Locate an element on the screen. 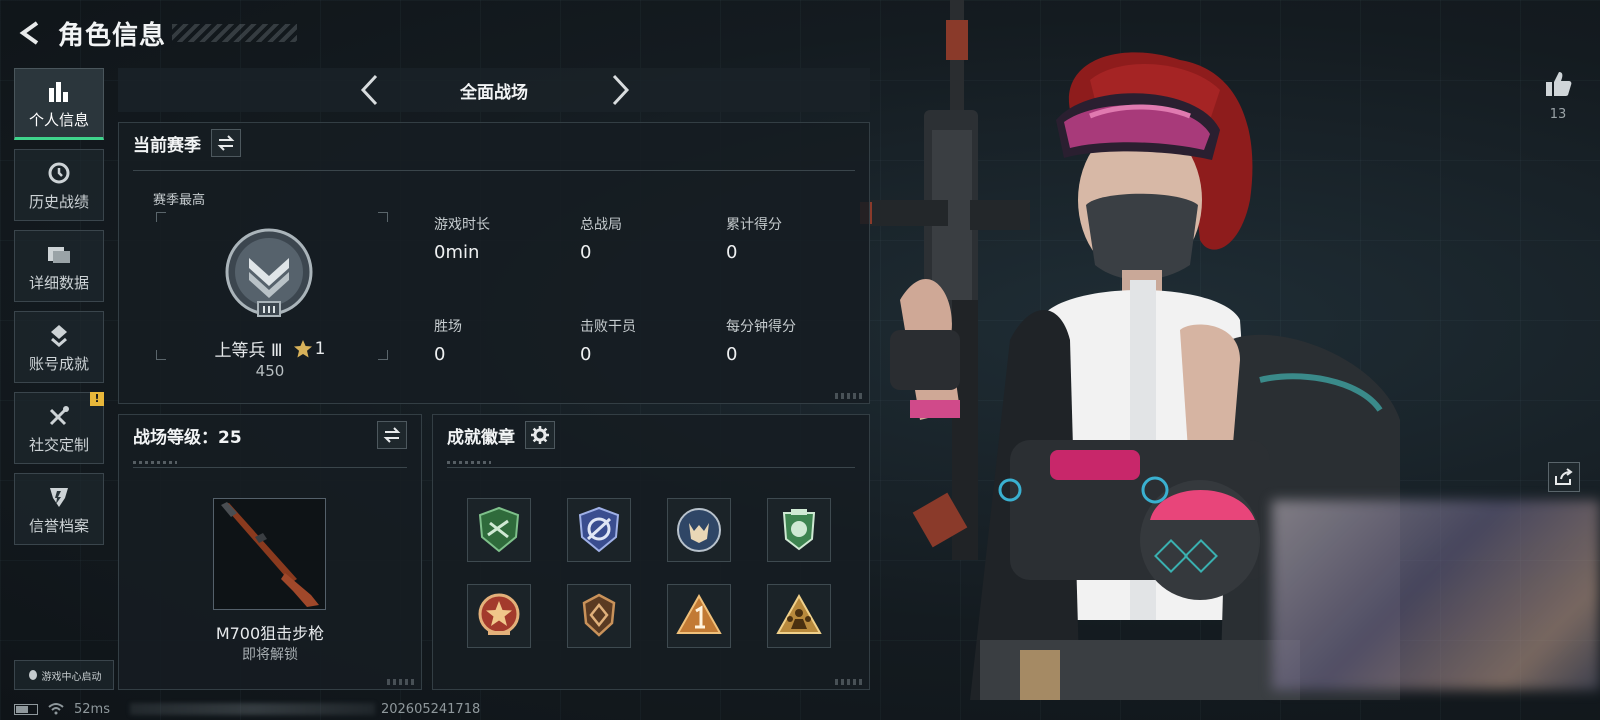 The image size is (1600, 720). rank-name: 上等兵 Ⅲ is located at coordinates (248, 351).